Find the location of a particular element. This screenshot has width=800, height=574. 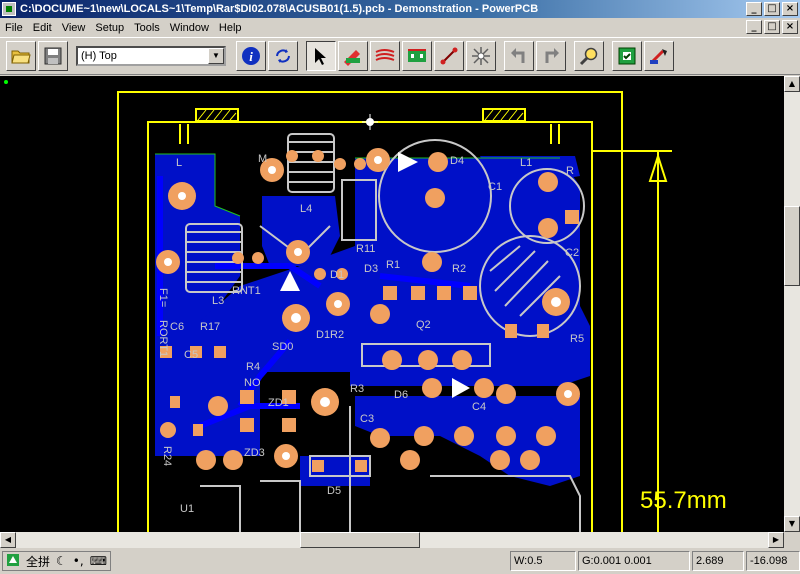

route-button is located at coordinates (449, 56).